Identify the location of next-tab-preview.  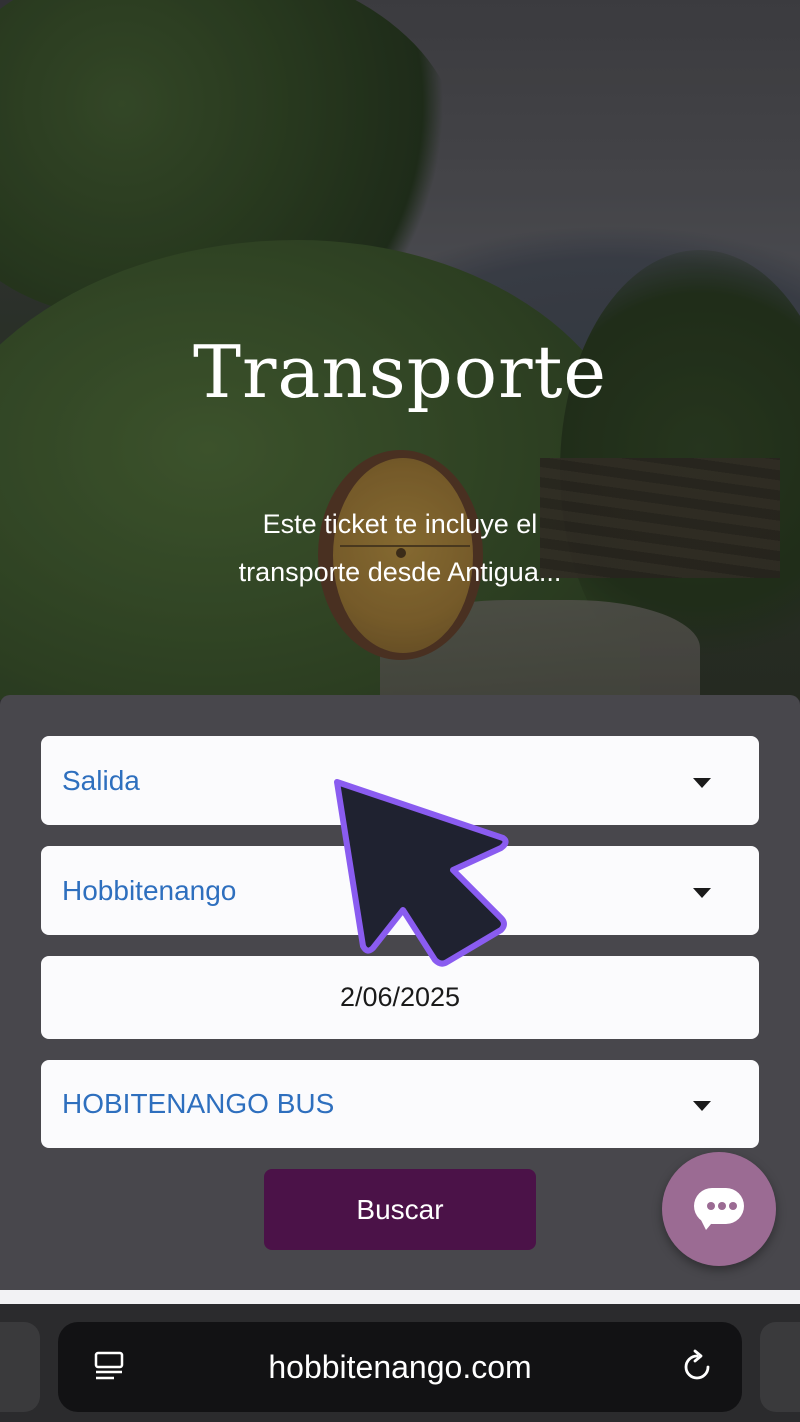
(780, 1367).